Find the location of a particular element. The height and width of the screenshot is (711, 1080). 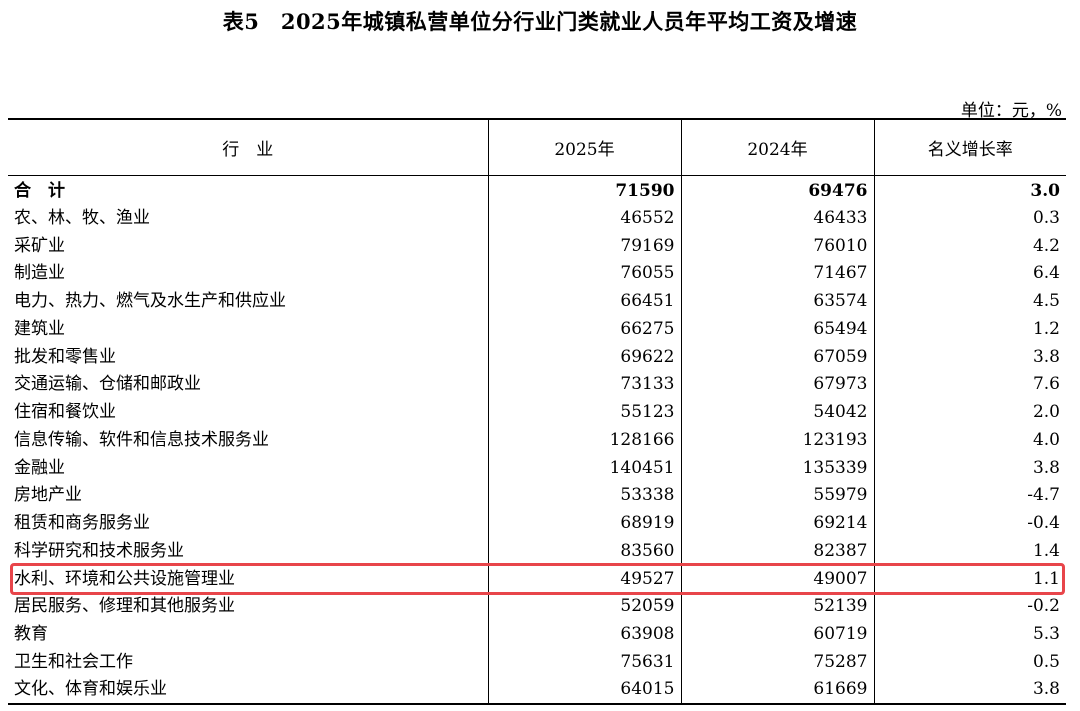

table-row: 建筑业 66275 65494 1.2 is located at coordinates (537, 329).